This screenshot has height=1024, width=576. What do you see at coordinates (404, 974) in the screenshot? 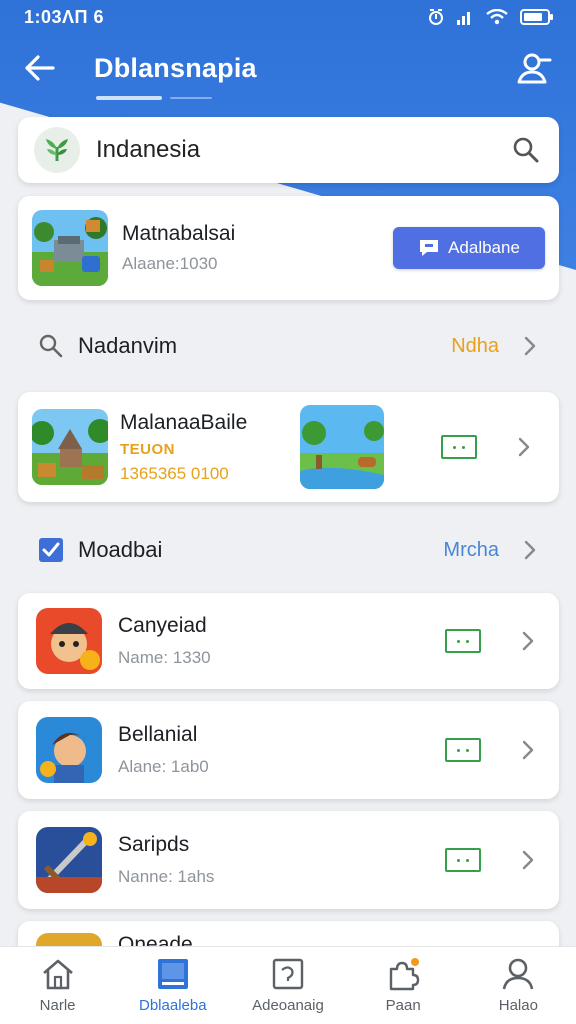
I see `puzzle-icon` at bounding box center [404, 974].